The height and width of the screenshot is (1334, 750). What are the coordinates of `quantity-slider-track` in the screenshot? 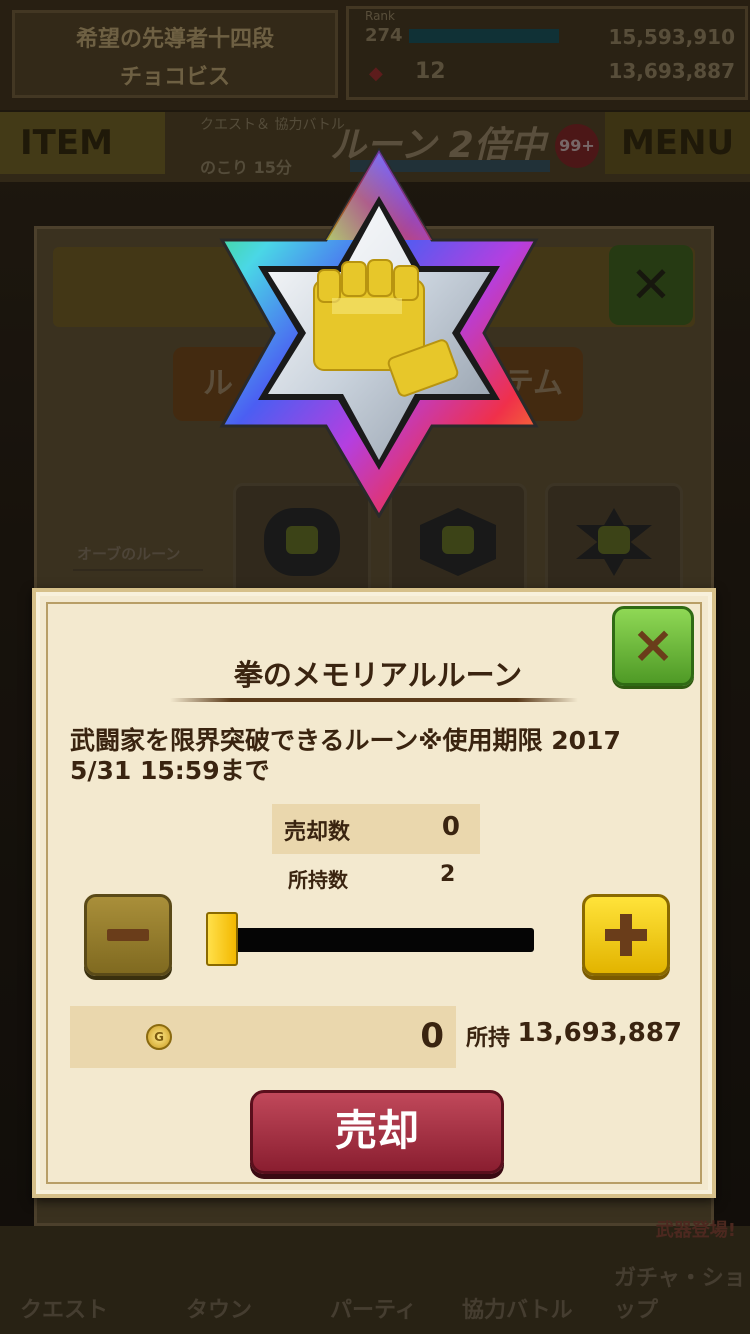 It's located at (372, 940).